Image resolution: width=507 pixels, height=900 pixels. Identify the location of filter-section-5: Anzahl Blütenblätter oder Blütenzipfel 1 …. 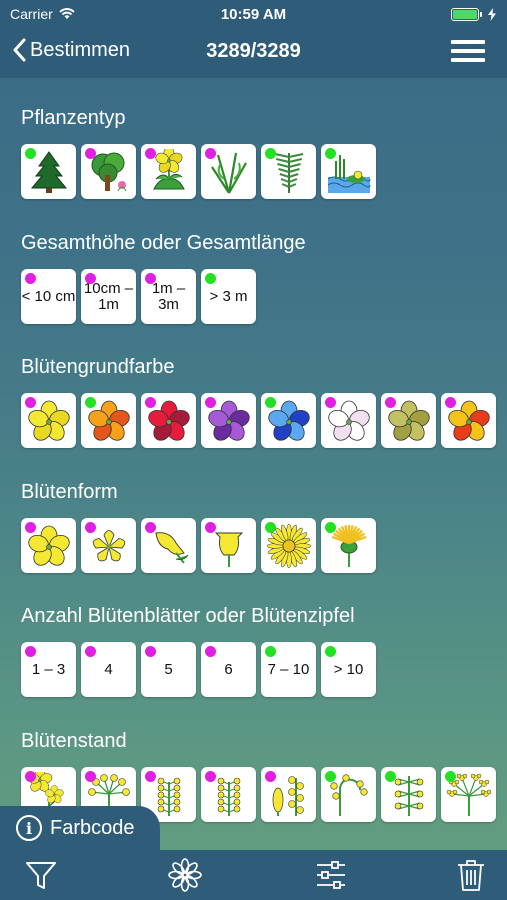
(198, 651).